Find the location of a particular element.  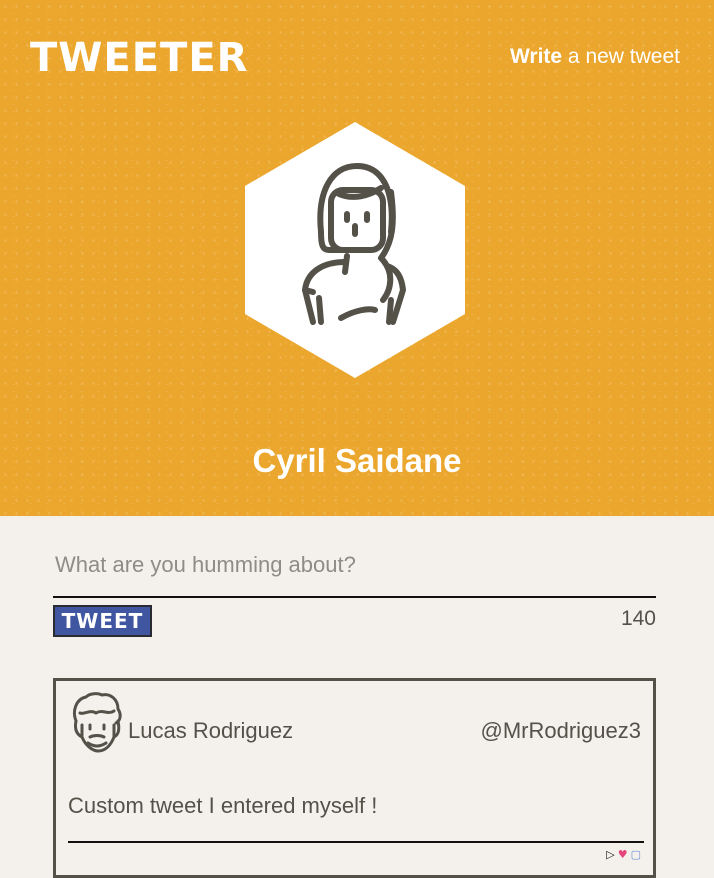

retweet-icon: ▢ is located at coordinates (636, 855).